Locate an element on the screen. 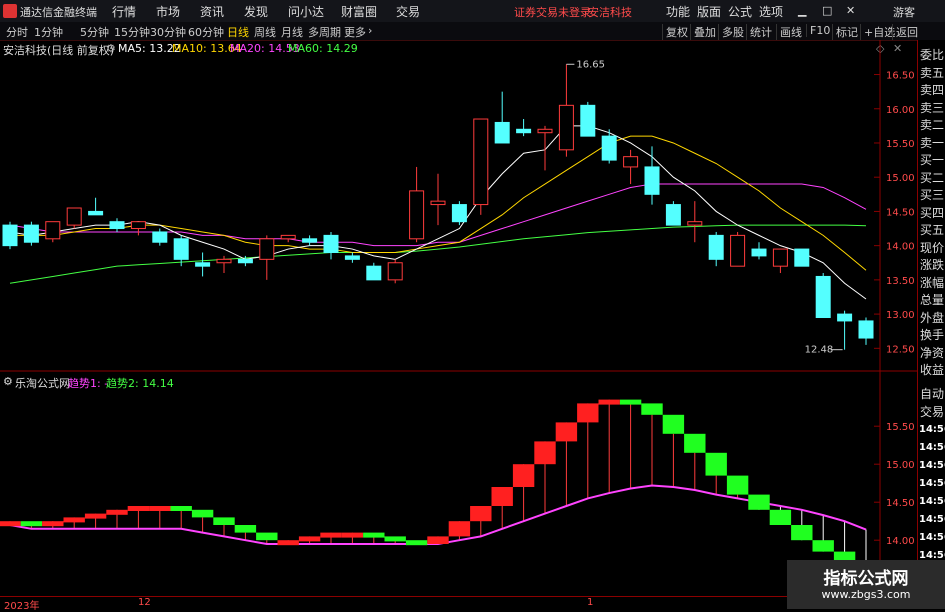  quote-field-label: 买二 is located at coordinates (932, 177).